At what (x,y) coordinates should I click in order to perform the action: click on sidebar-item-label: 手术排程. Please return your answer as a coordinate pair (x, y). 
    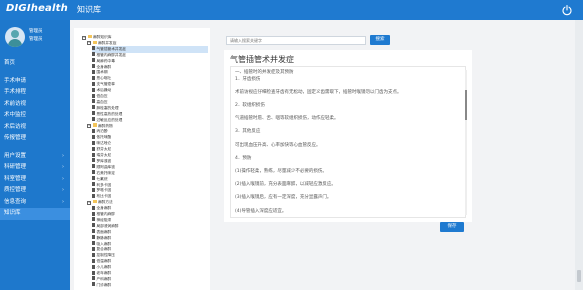
    Looking at the image, I should click on (15, 92).